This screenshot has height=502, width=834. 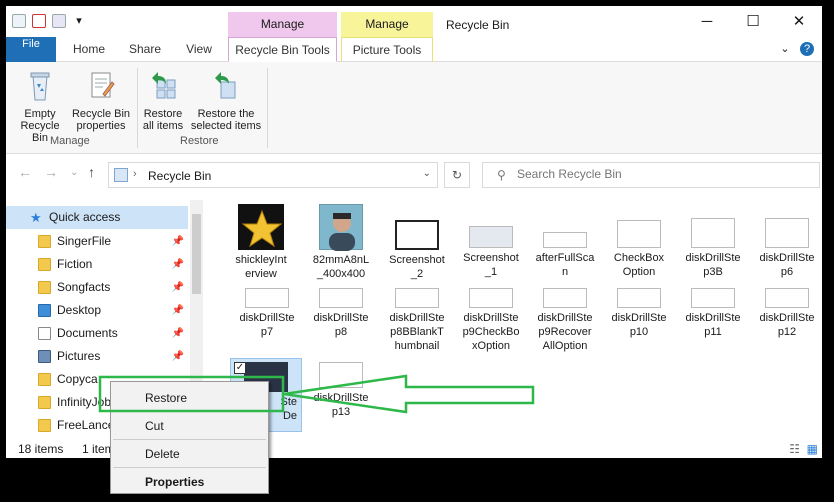 I want to click on nav-item-pictures: Pictures 📌, so click(x=97, y=356).